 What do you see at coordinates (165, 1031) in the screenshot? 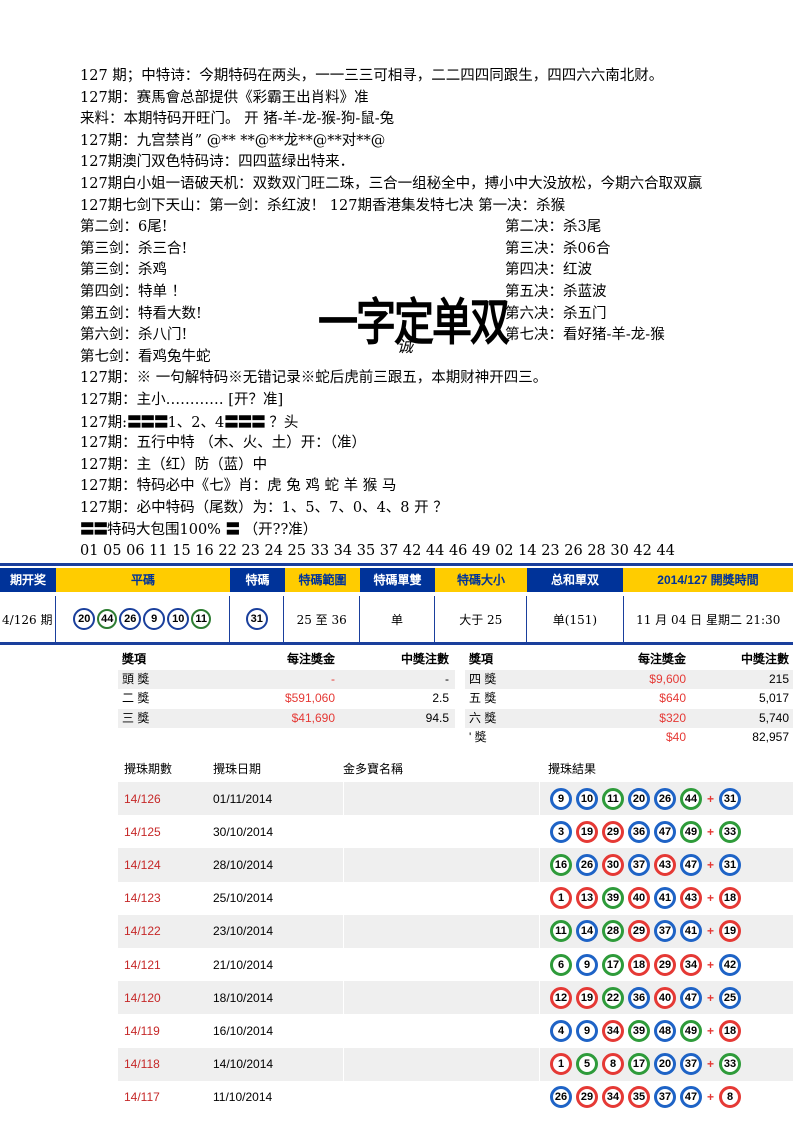
I see `period-cell: 14/119` at bounding box center [165, 1031].